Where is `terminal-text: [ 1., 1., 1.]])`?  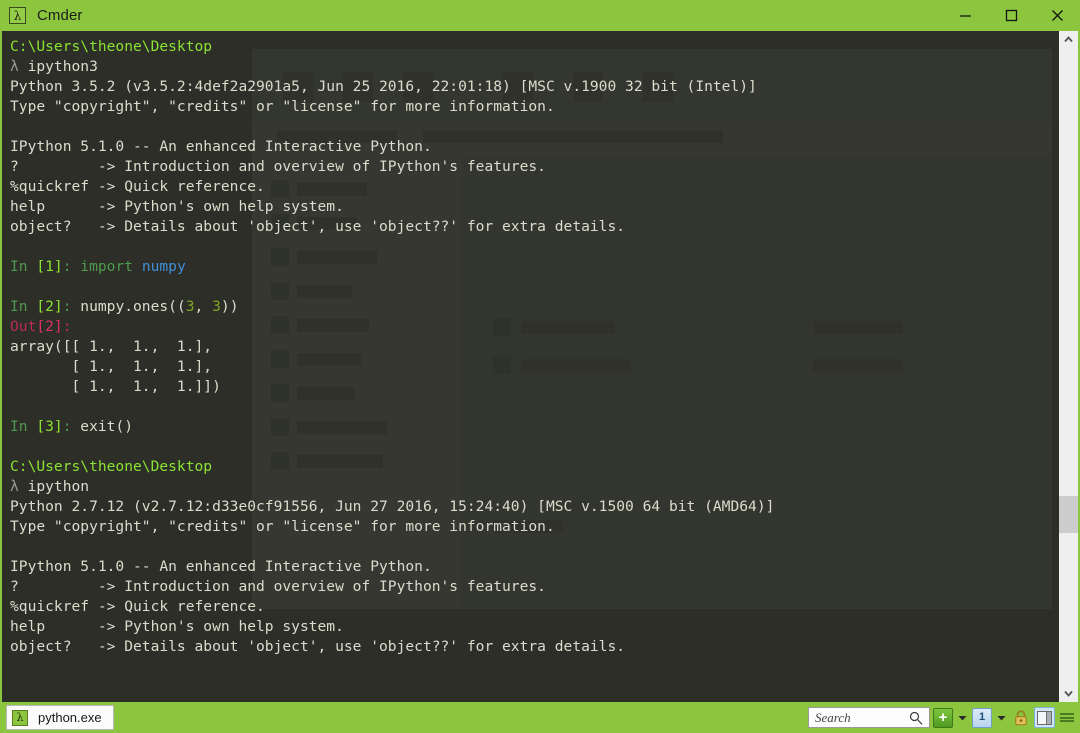 terminal-text: [ 1., 1., 1.]]) is located at coordinates (115, 386).